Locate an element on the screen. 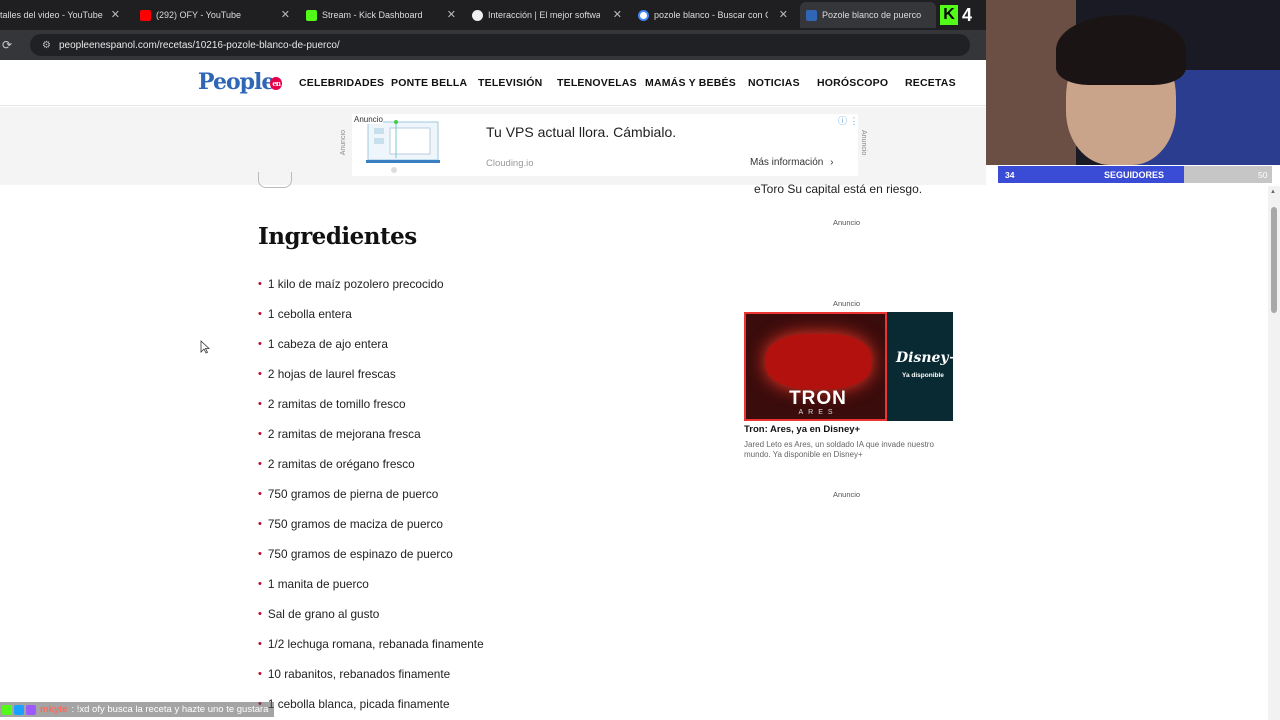  site-info-icon: ⚙ is located at coordinates (46, 45).